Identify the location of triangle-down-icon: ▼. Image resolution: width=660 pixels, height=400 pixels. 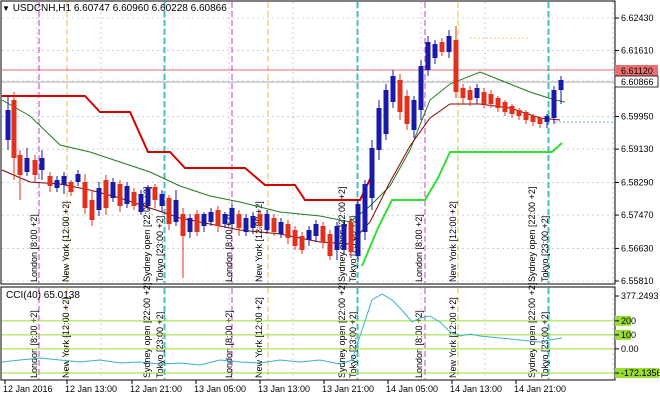
(6, 8).